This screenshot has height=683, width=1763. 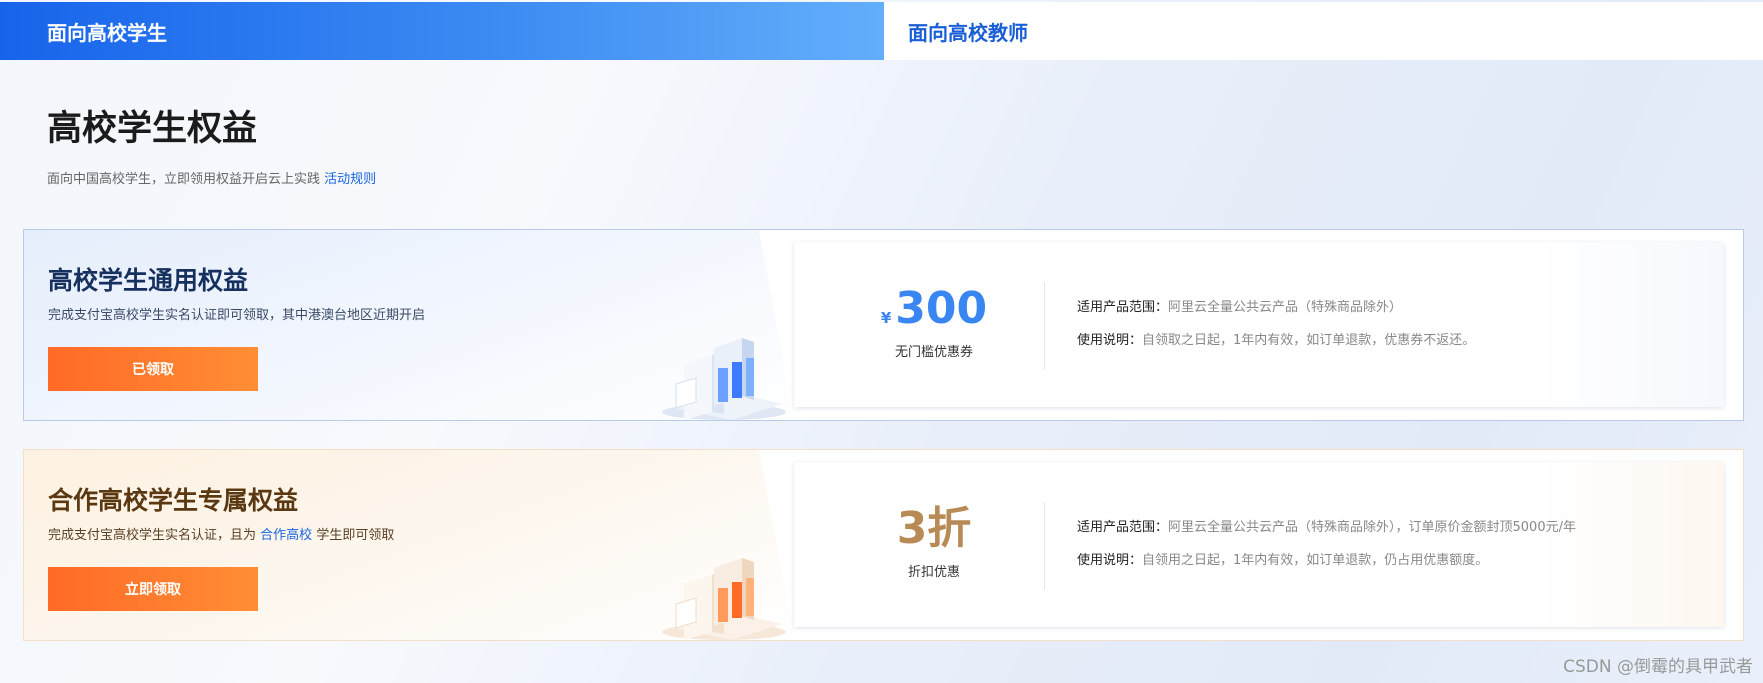 I want to click on scope-value: 阿里云全量公共云产品（特殊商品除外）, so click(x=1285, y=307).